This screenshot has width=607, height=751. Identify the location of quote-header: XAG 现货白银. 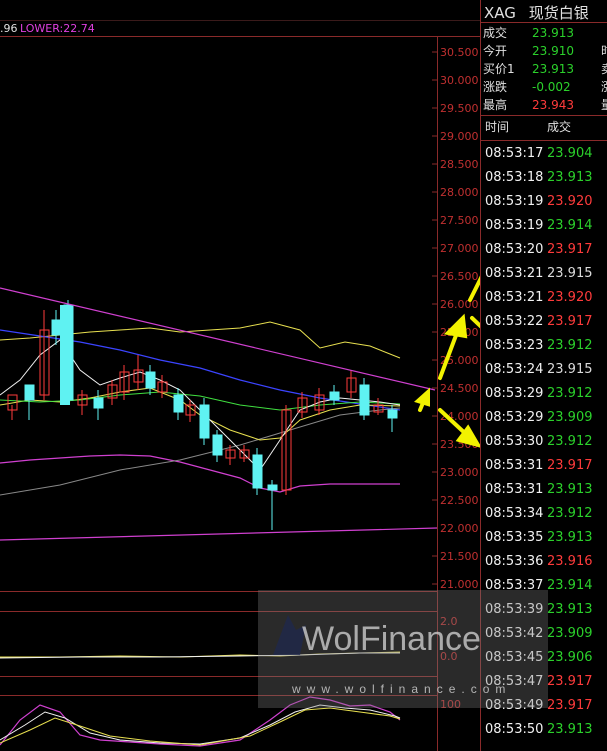
(536, 12).